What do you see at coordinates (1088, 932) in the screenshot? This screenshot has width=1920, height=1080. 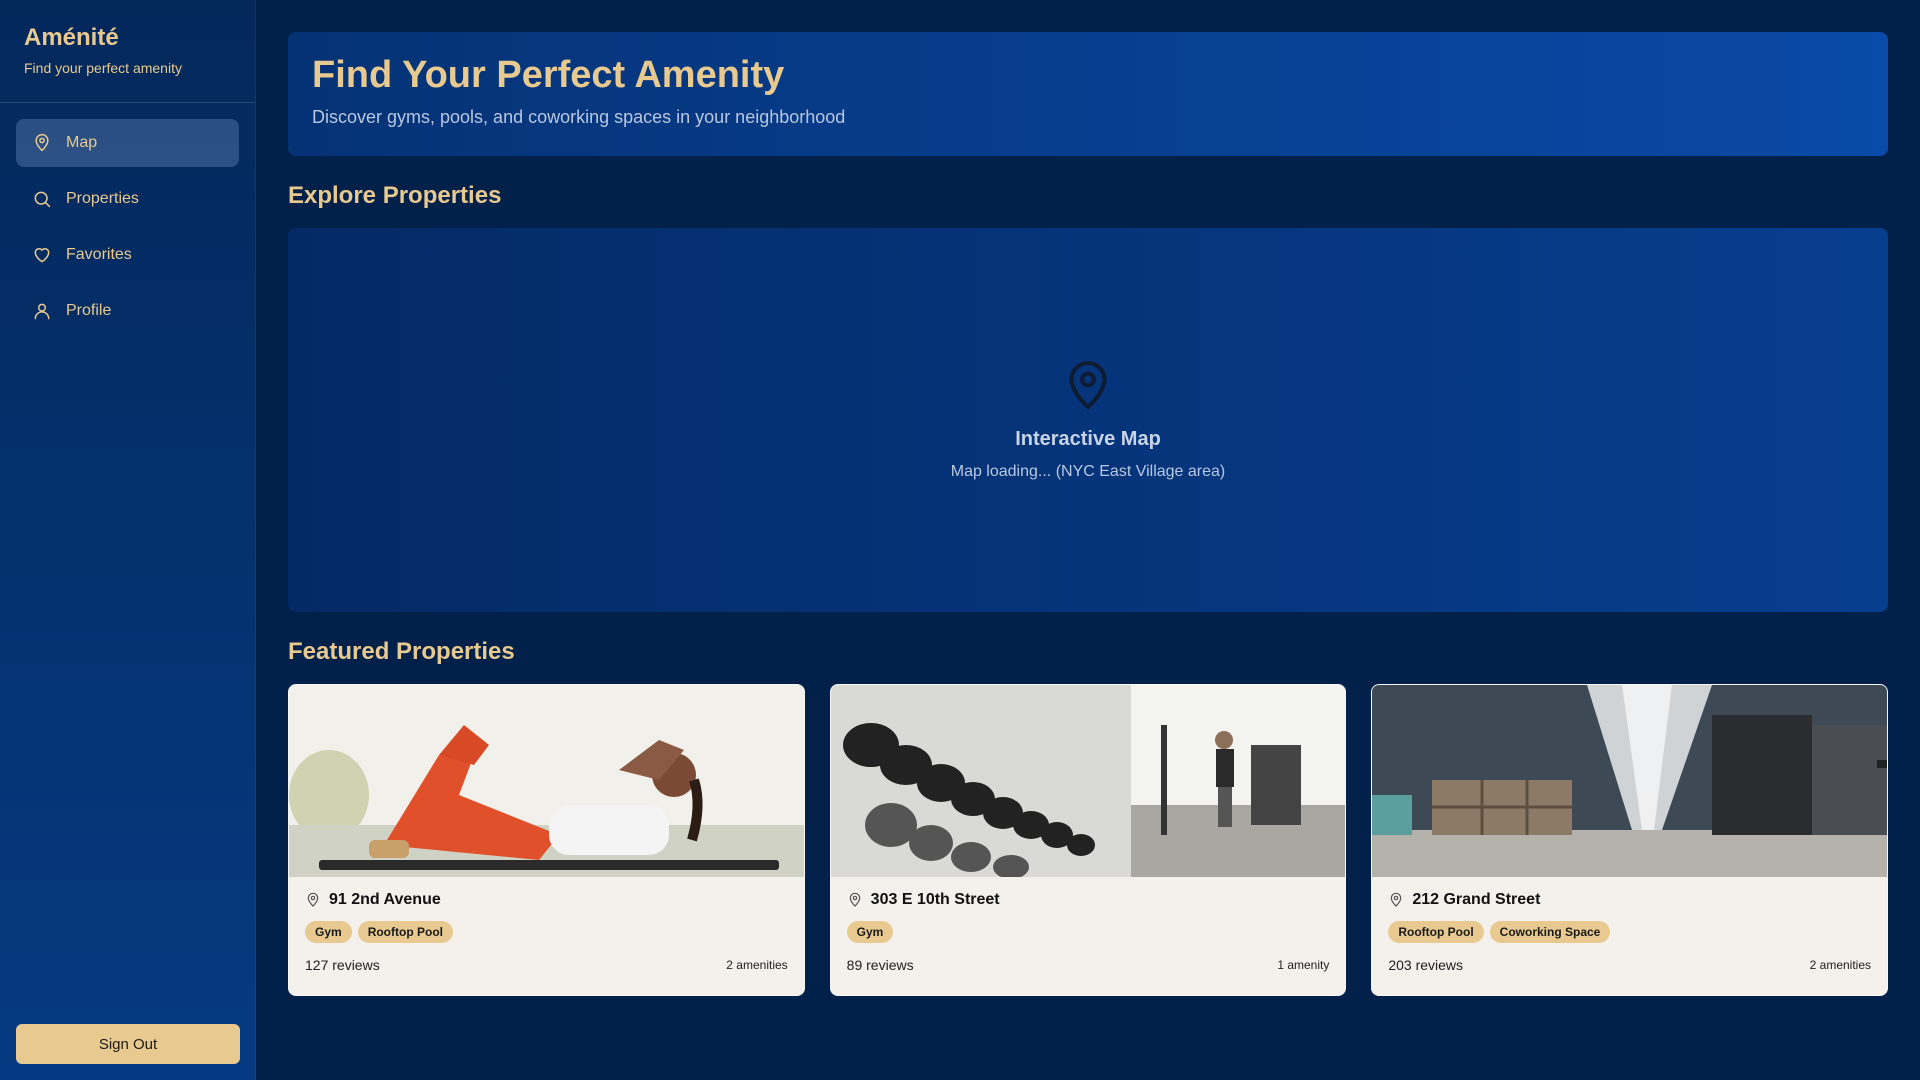 I see `amenity-tags: Gym` at bounding box center [1088, 932].